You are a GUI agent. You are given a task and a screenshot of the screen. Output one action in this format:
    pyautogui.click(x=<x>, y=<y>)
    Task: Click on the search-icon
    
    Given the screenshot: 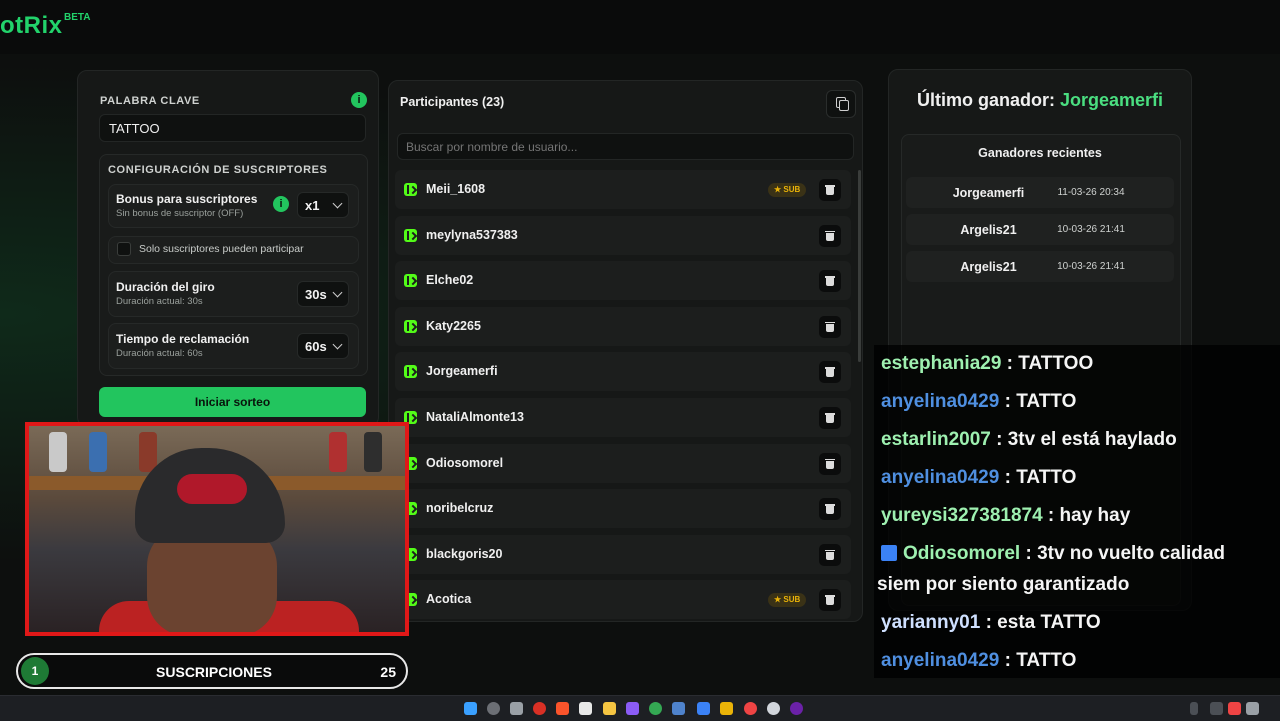 What is the action you would take?
    pyautogui.click(x=493, y=708)
    